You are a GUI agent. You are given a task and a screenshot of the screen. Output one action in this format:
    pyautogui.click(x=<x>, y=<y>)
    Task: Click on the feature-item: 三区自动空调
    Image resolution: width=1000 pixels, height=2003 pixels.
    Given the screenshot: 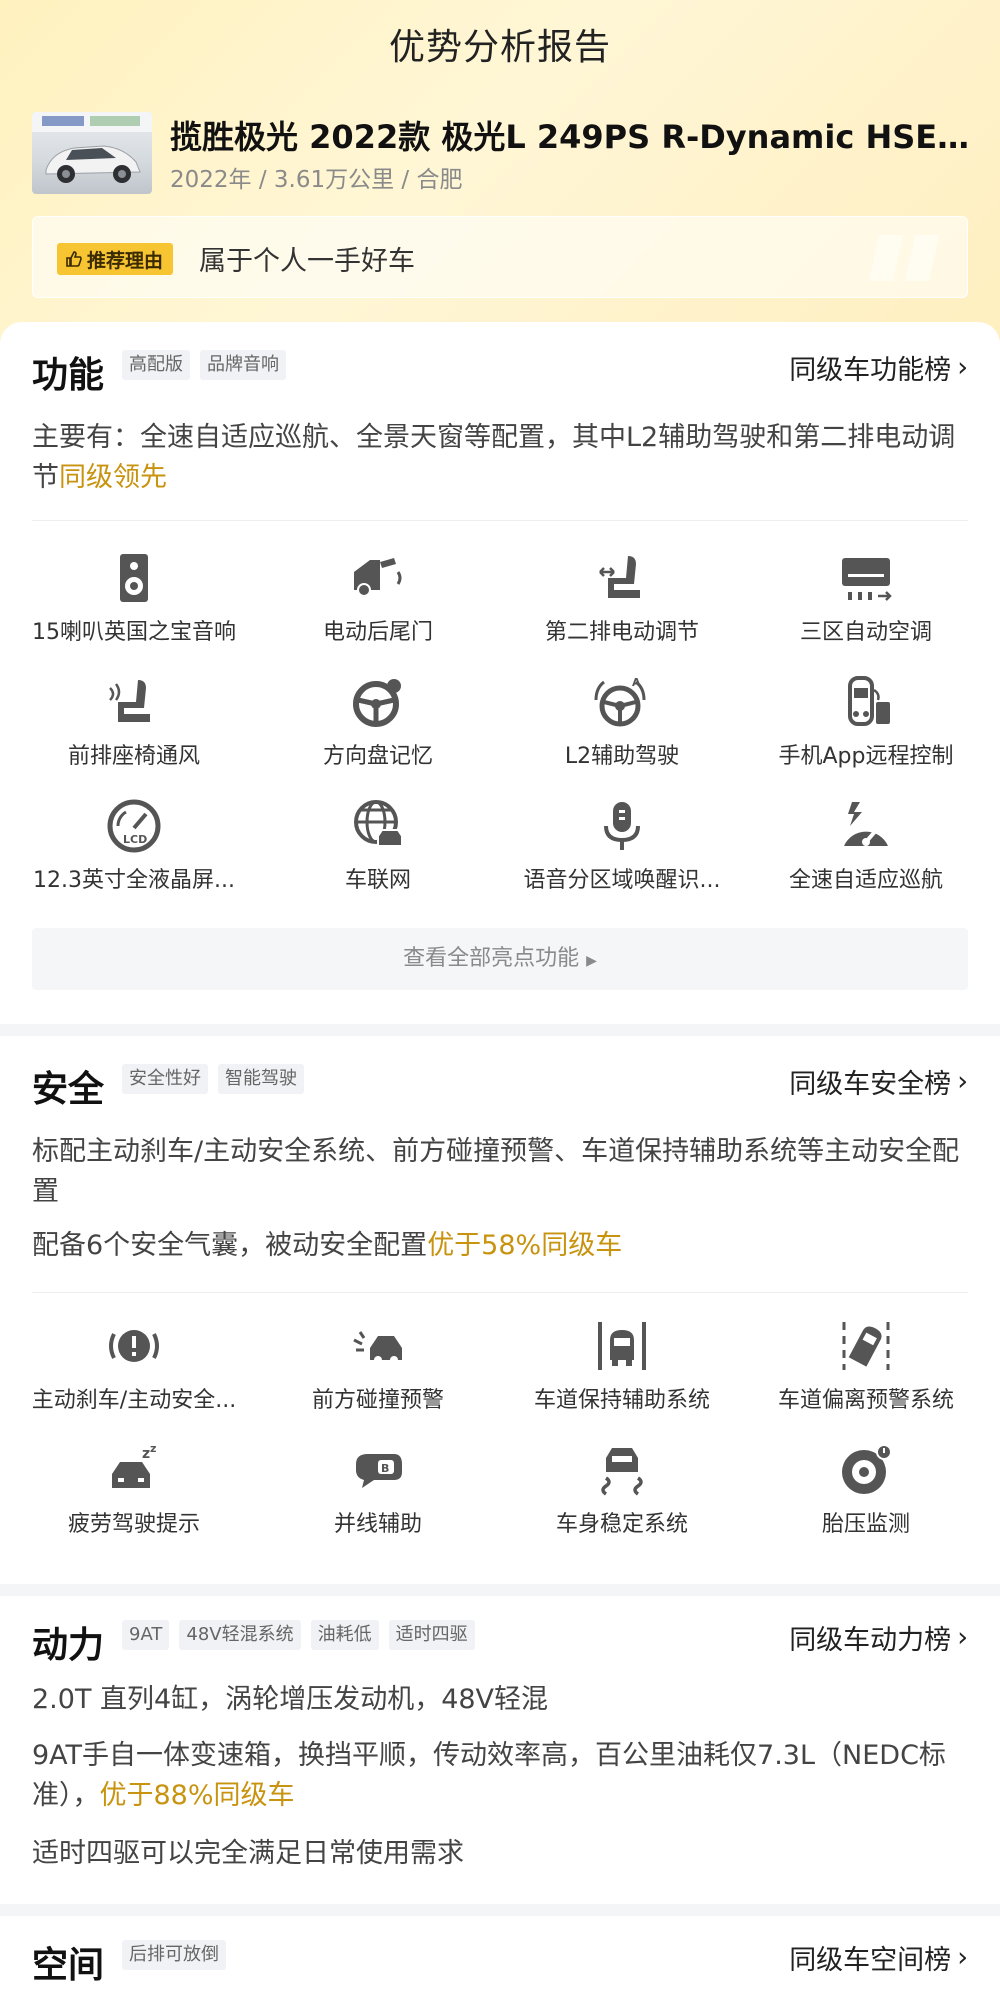 What is the action you would take?
    pyautogui.click(x=866, y=605)
    